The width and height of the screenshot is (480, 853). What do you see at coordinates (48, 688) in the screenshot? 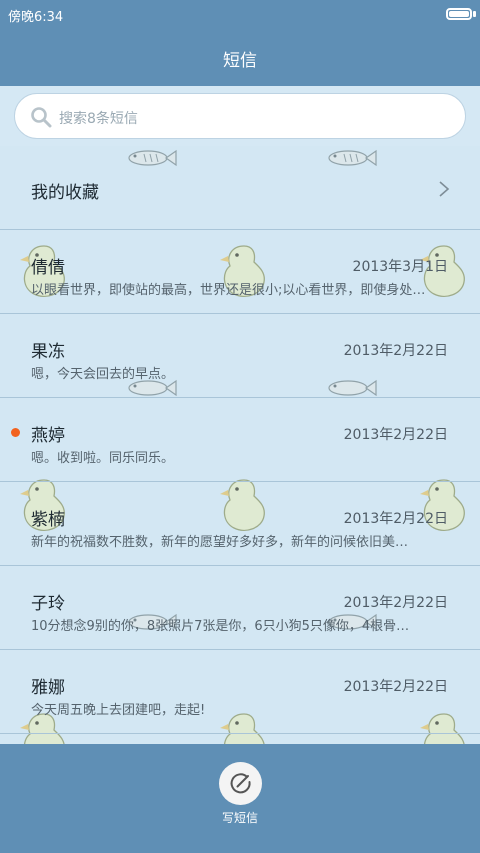
I see `contact-name: 雅娜` at bounding box center [48, 688].